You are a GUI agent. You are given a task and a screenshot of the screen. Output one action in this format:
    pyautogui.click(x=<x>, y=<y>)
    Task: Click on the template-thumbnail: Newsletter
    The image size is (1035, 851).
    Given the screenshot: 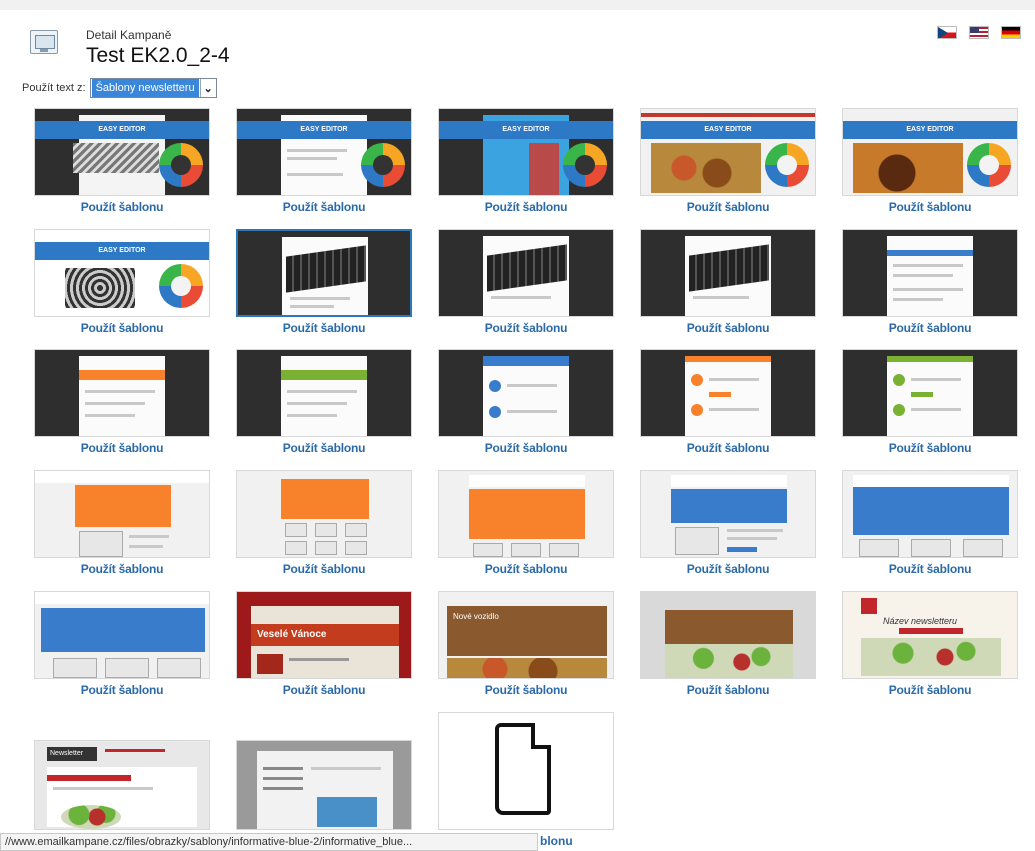 What is the action you would take?
    pyautogui.click(x=122, y=785)
    